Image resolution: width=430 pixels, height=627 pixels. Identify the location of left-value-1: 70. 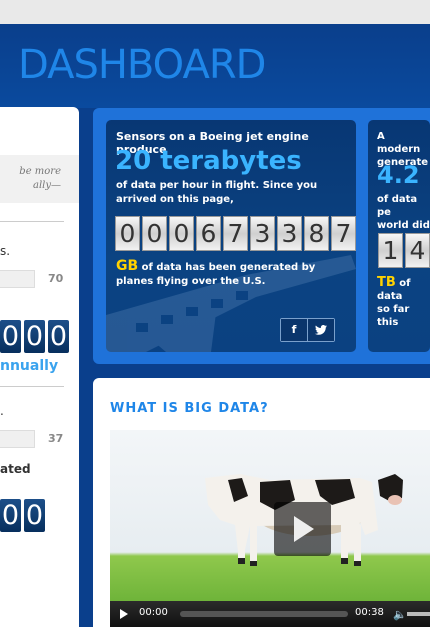
(56, 278).